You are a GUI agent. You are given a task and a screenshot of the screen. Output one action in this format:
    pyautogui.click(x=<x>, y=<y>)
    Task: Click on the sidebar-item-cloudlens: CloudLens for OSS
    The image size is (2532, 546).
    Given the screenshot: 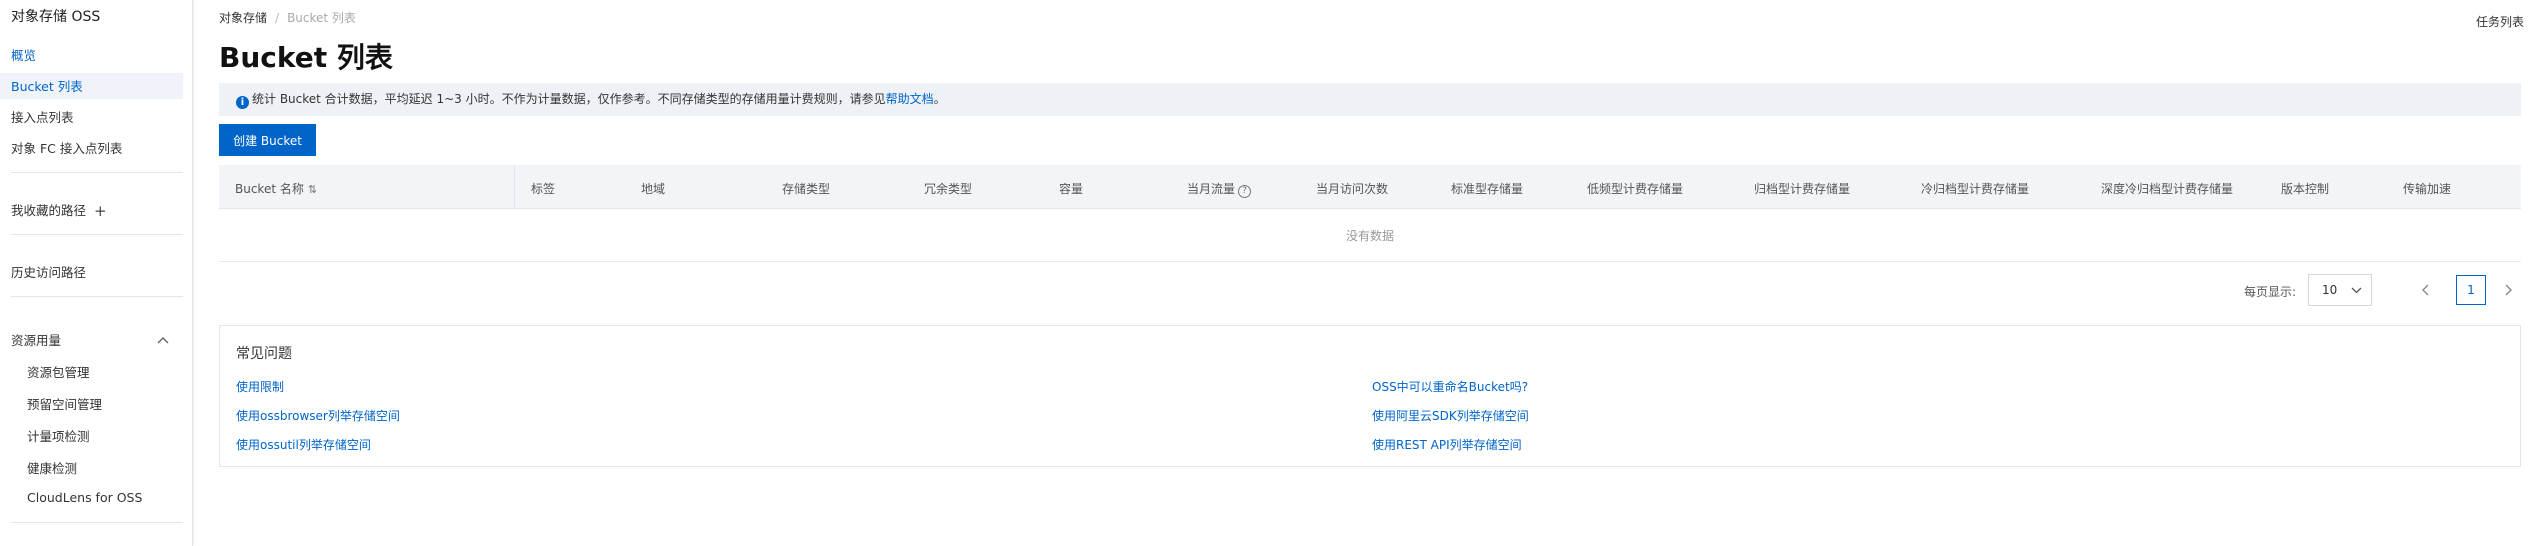 What is the action you would take?
    pyautogui.click(x=84, y=497)
    